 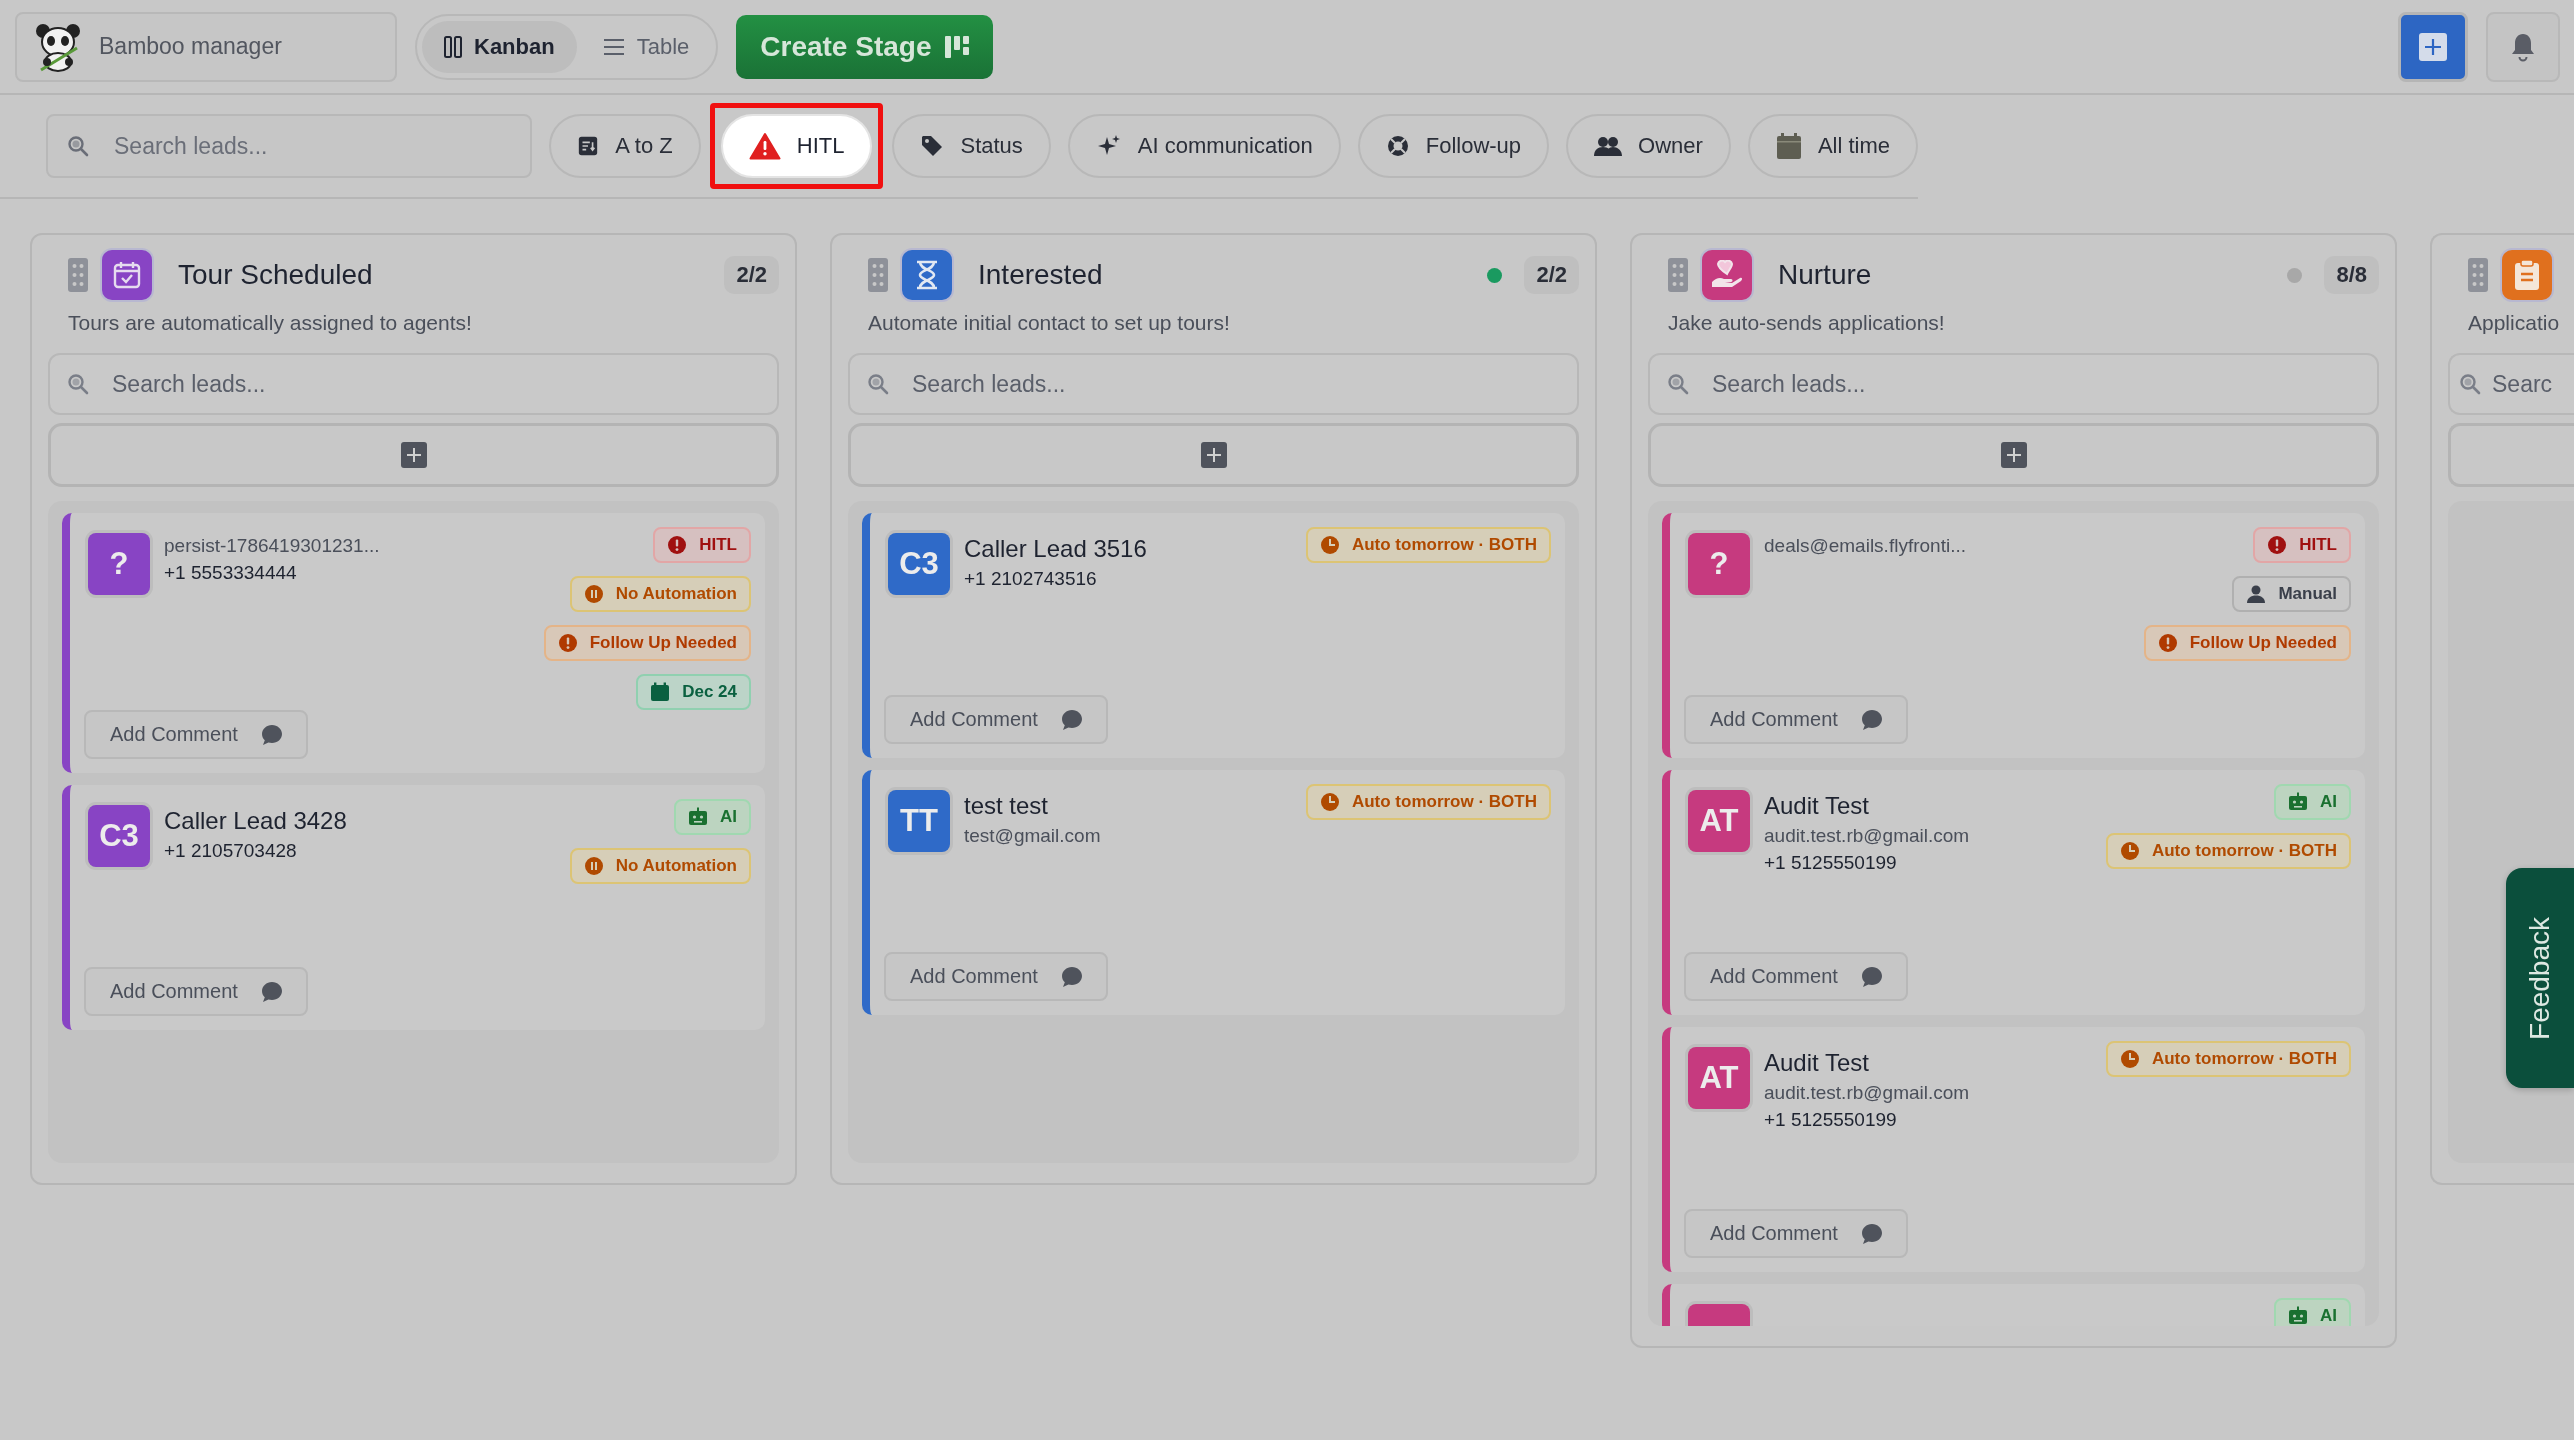 I want to click on search-field: Searc, so click(x=2511, y=384).